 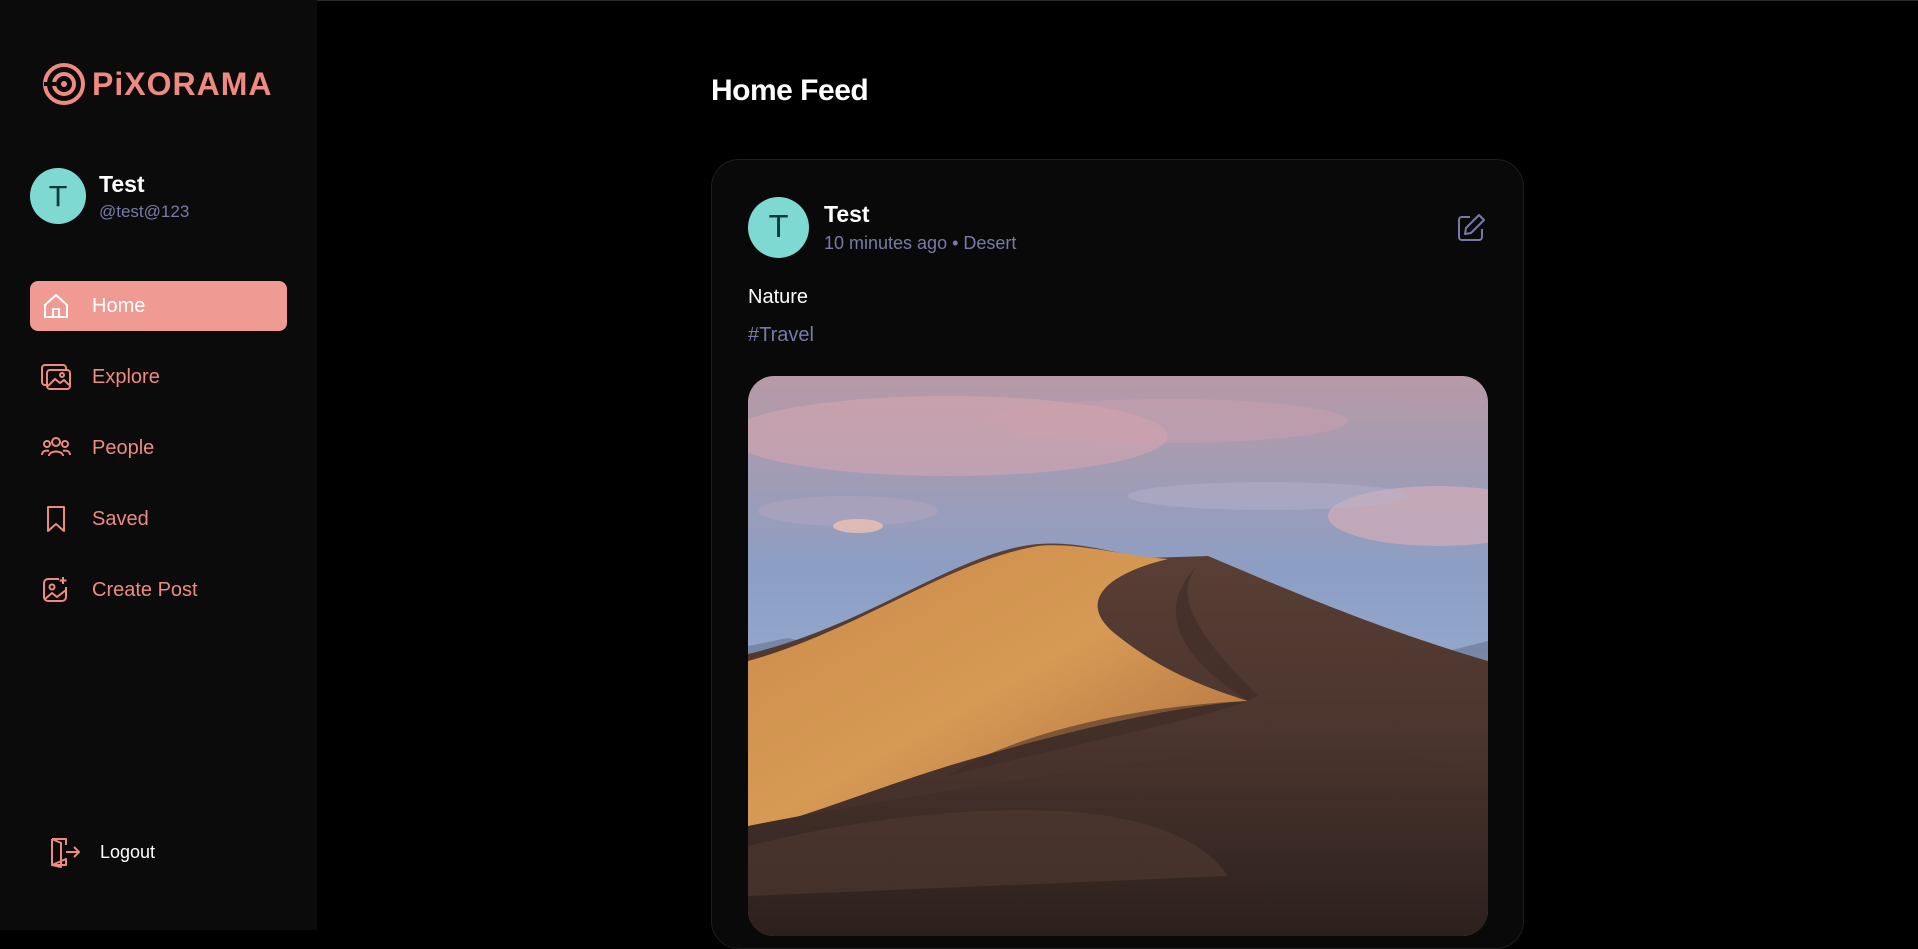 I want to click on sidebar-nav: Home Explore People Saved Create Post, so click(x=158, y=458).